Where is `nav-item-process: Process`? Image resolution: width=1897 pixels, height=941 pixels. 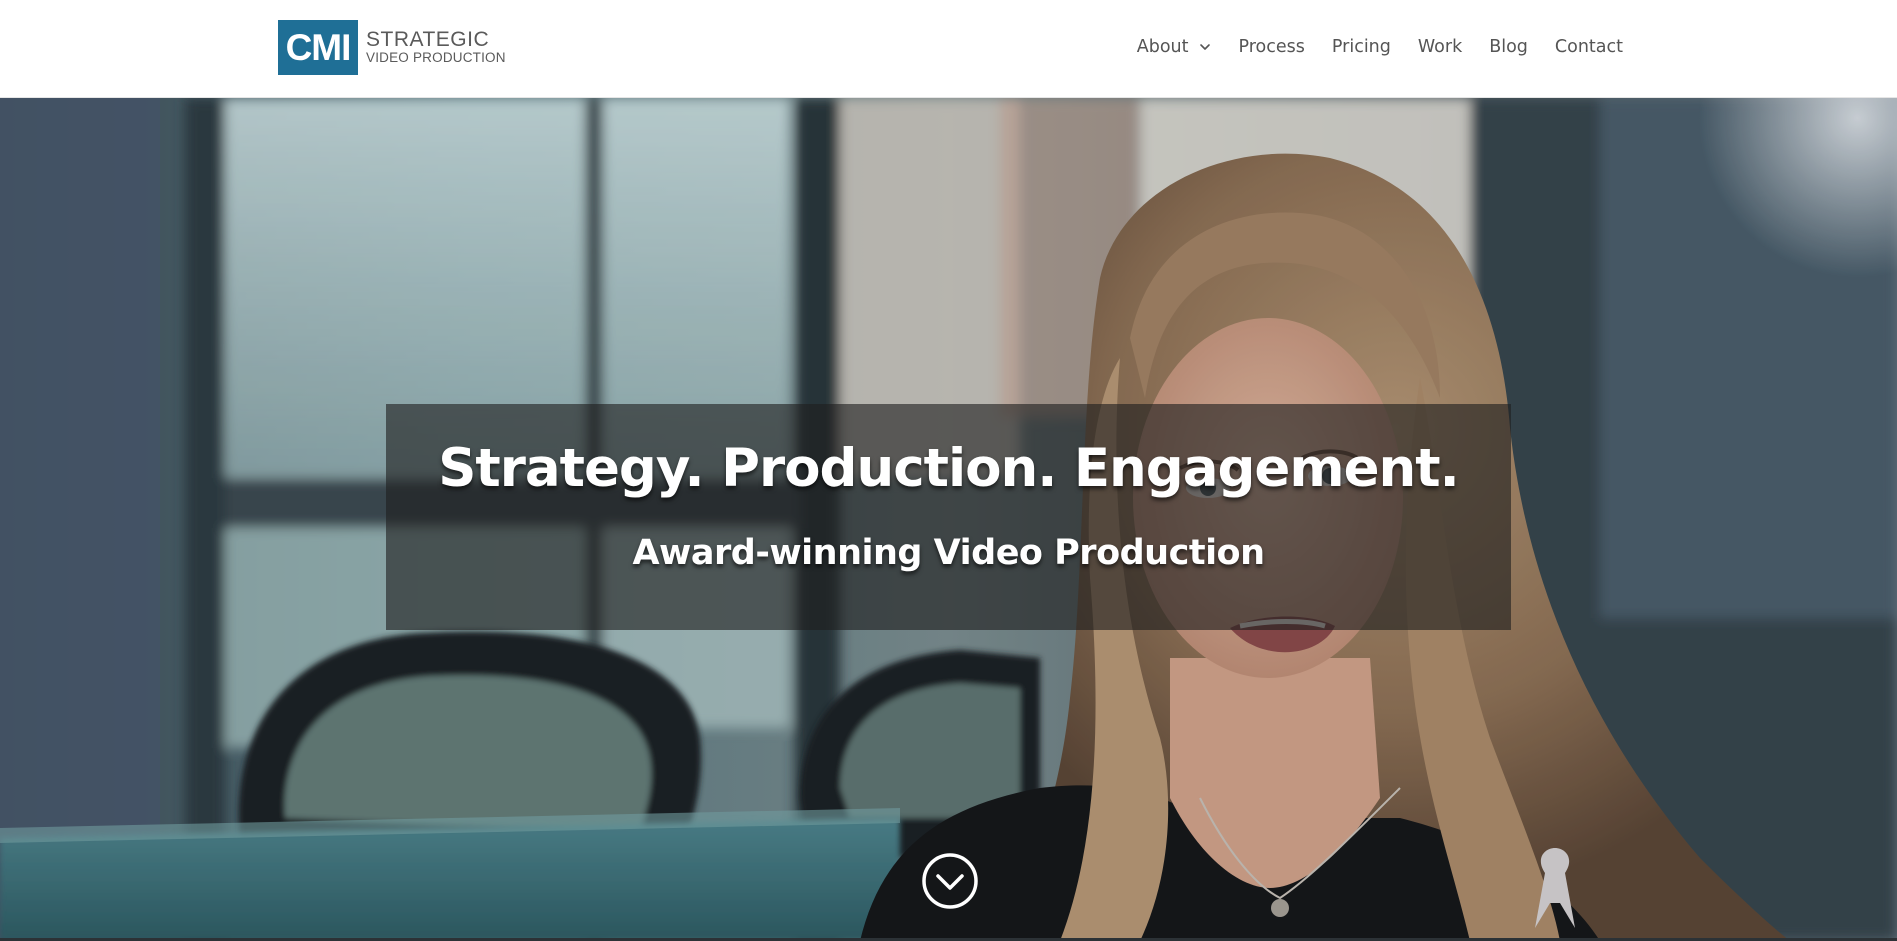 nav-item-process: Process is located at coordinates (1272, 47).